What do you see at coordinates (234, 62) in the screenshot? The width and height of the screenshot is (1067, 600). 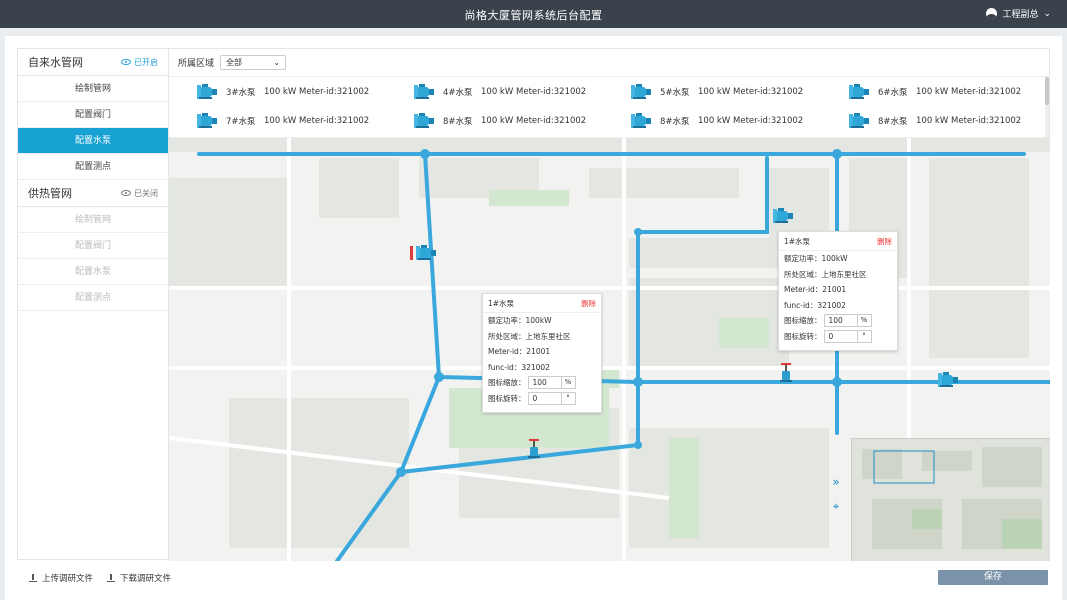 I see `area-select-value: 全部` at bounding box center [234, 62].